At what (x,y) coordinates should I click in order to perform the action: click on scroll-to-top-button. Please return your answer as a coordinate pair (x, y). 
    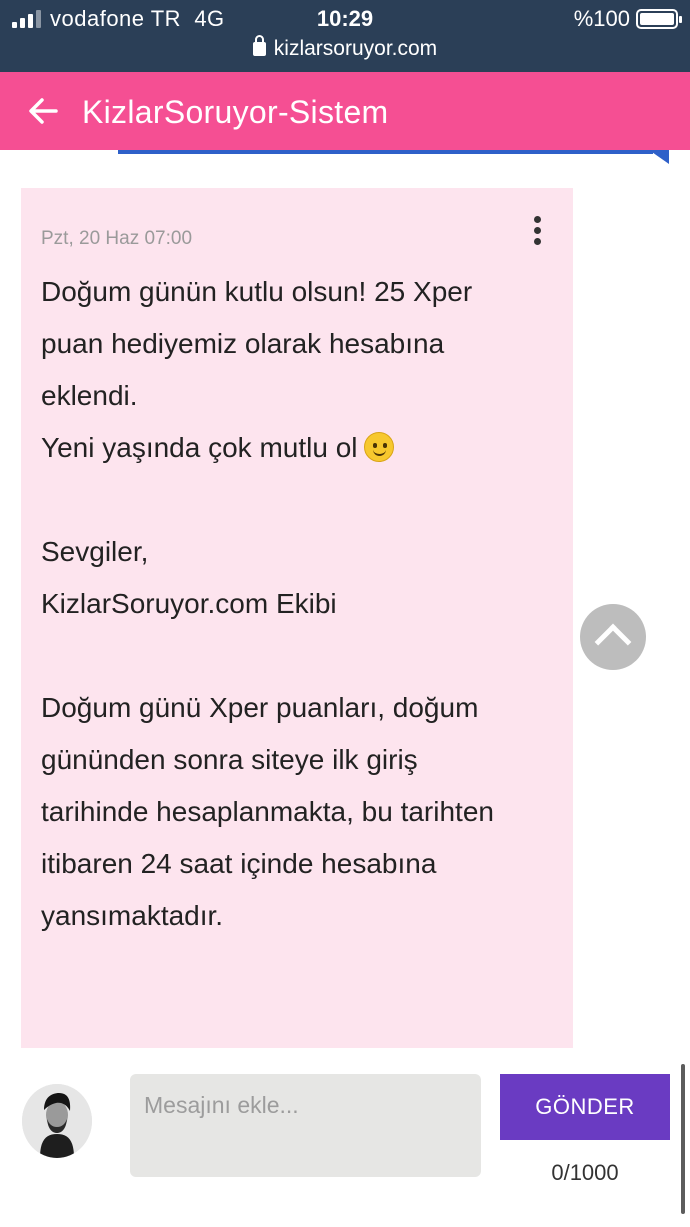
    Looking at the image, I should click on (613, 637).